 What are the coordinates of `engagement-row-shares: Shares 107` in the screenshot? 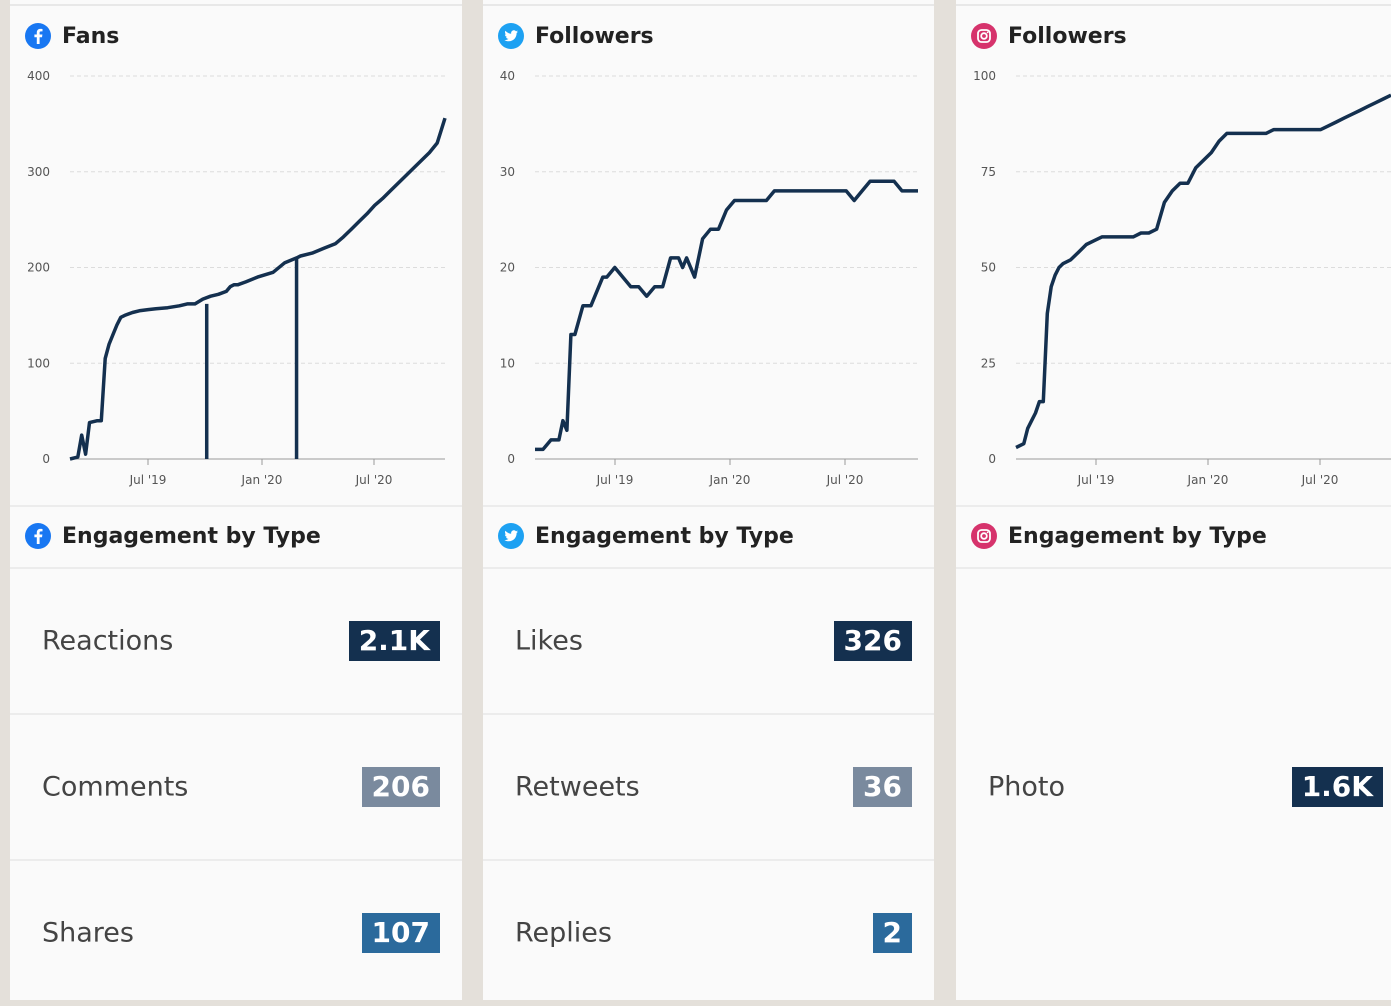 It's located at (236, 933).